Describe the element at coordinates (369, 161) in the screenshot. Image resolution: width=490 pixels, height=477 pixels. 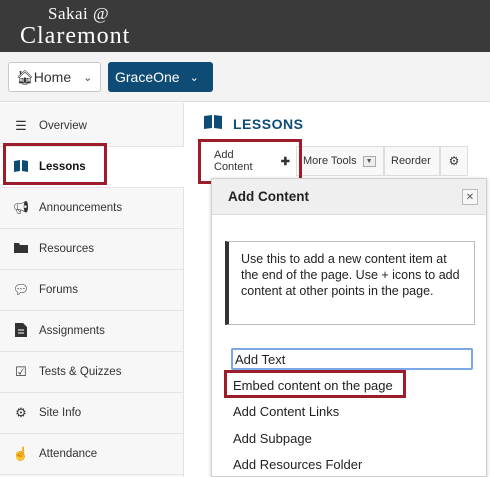
I see `dropdown-arrow-icon: ▼` at that location.